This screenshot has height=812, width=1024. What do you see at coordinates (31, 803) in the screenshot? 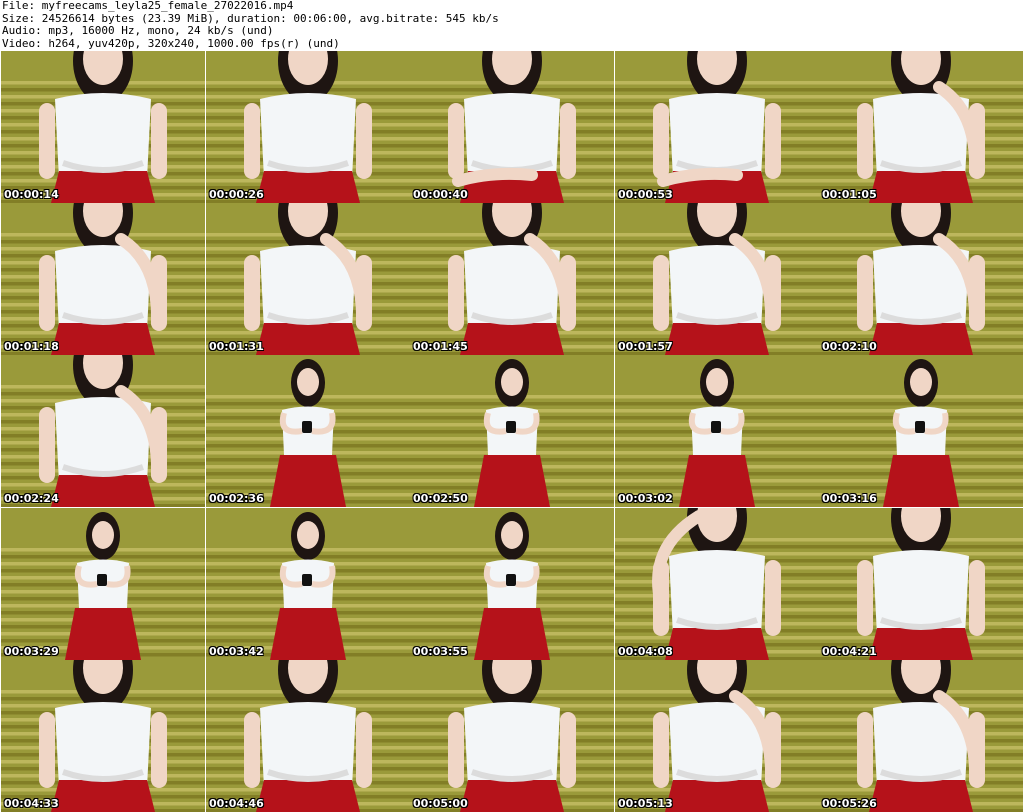
I see `frame-timestamp: 00:04:33` at bounding box center [31, 803].